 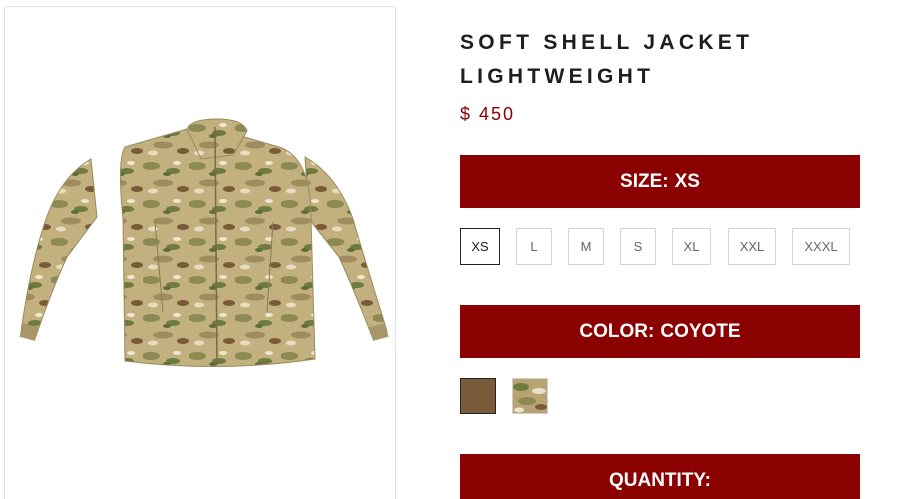 I want to click on quantity-label: QUANTITY:, so click(x=660, y=480).